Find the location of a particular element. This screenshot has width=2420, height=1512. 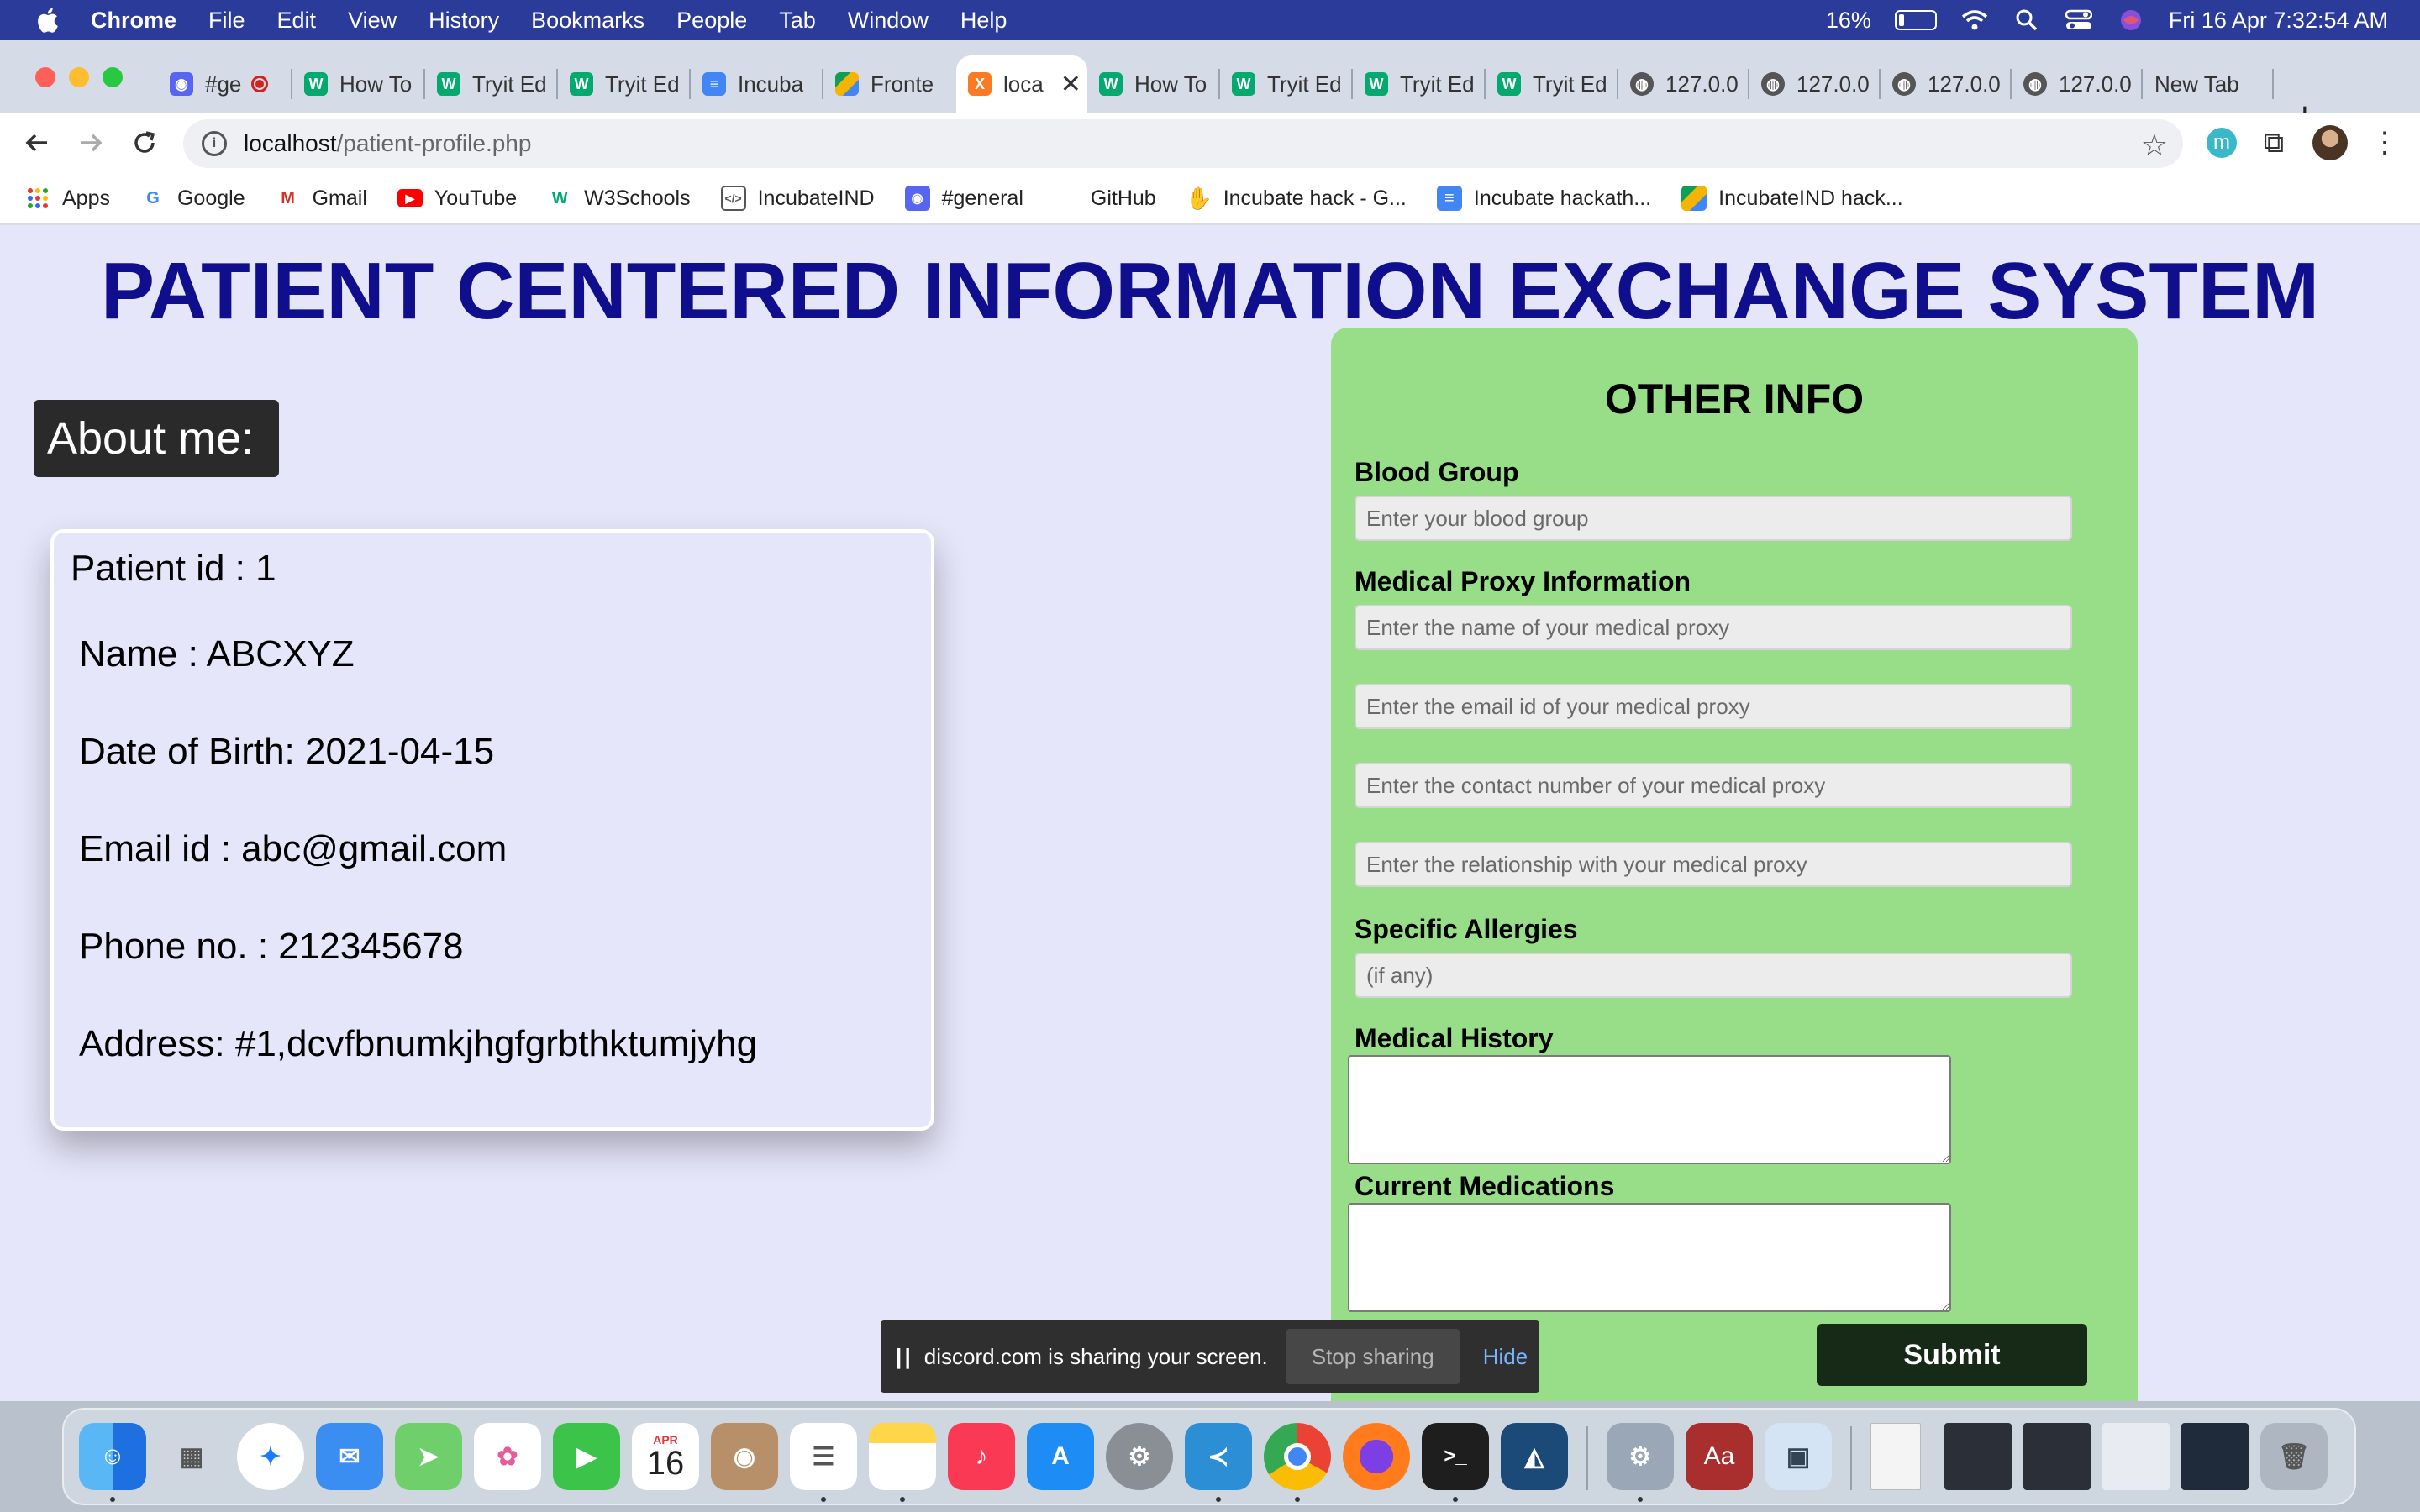

patient-address: Address: #1,dcvfbnumkjhgfgrbthktumjyhg is located at coordinates (419, 1043).